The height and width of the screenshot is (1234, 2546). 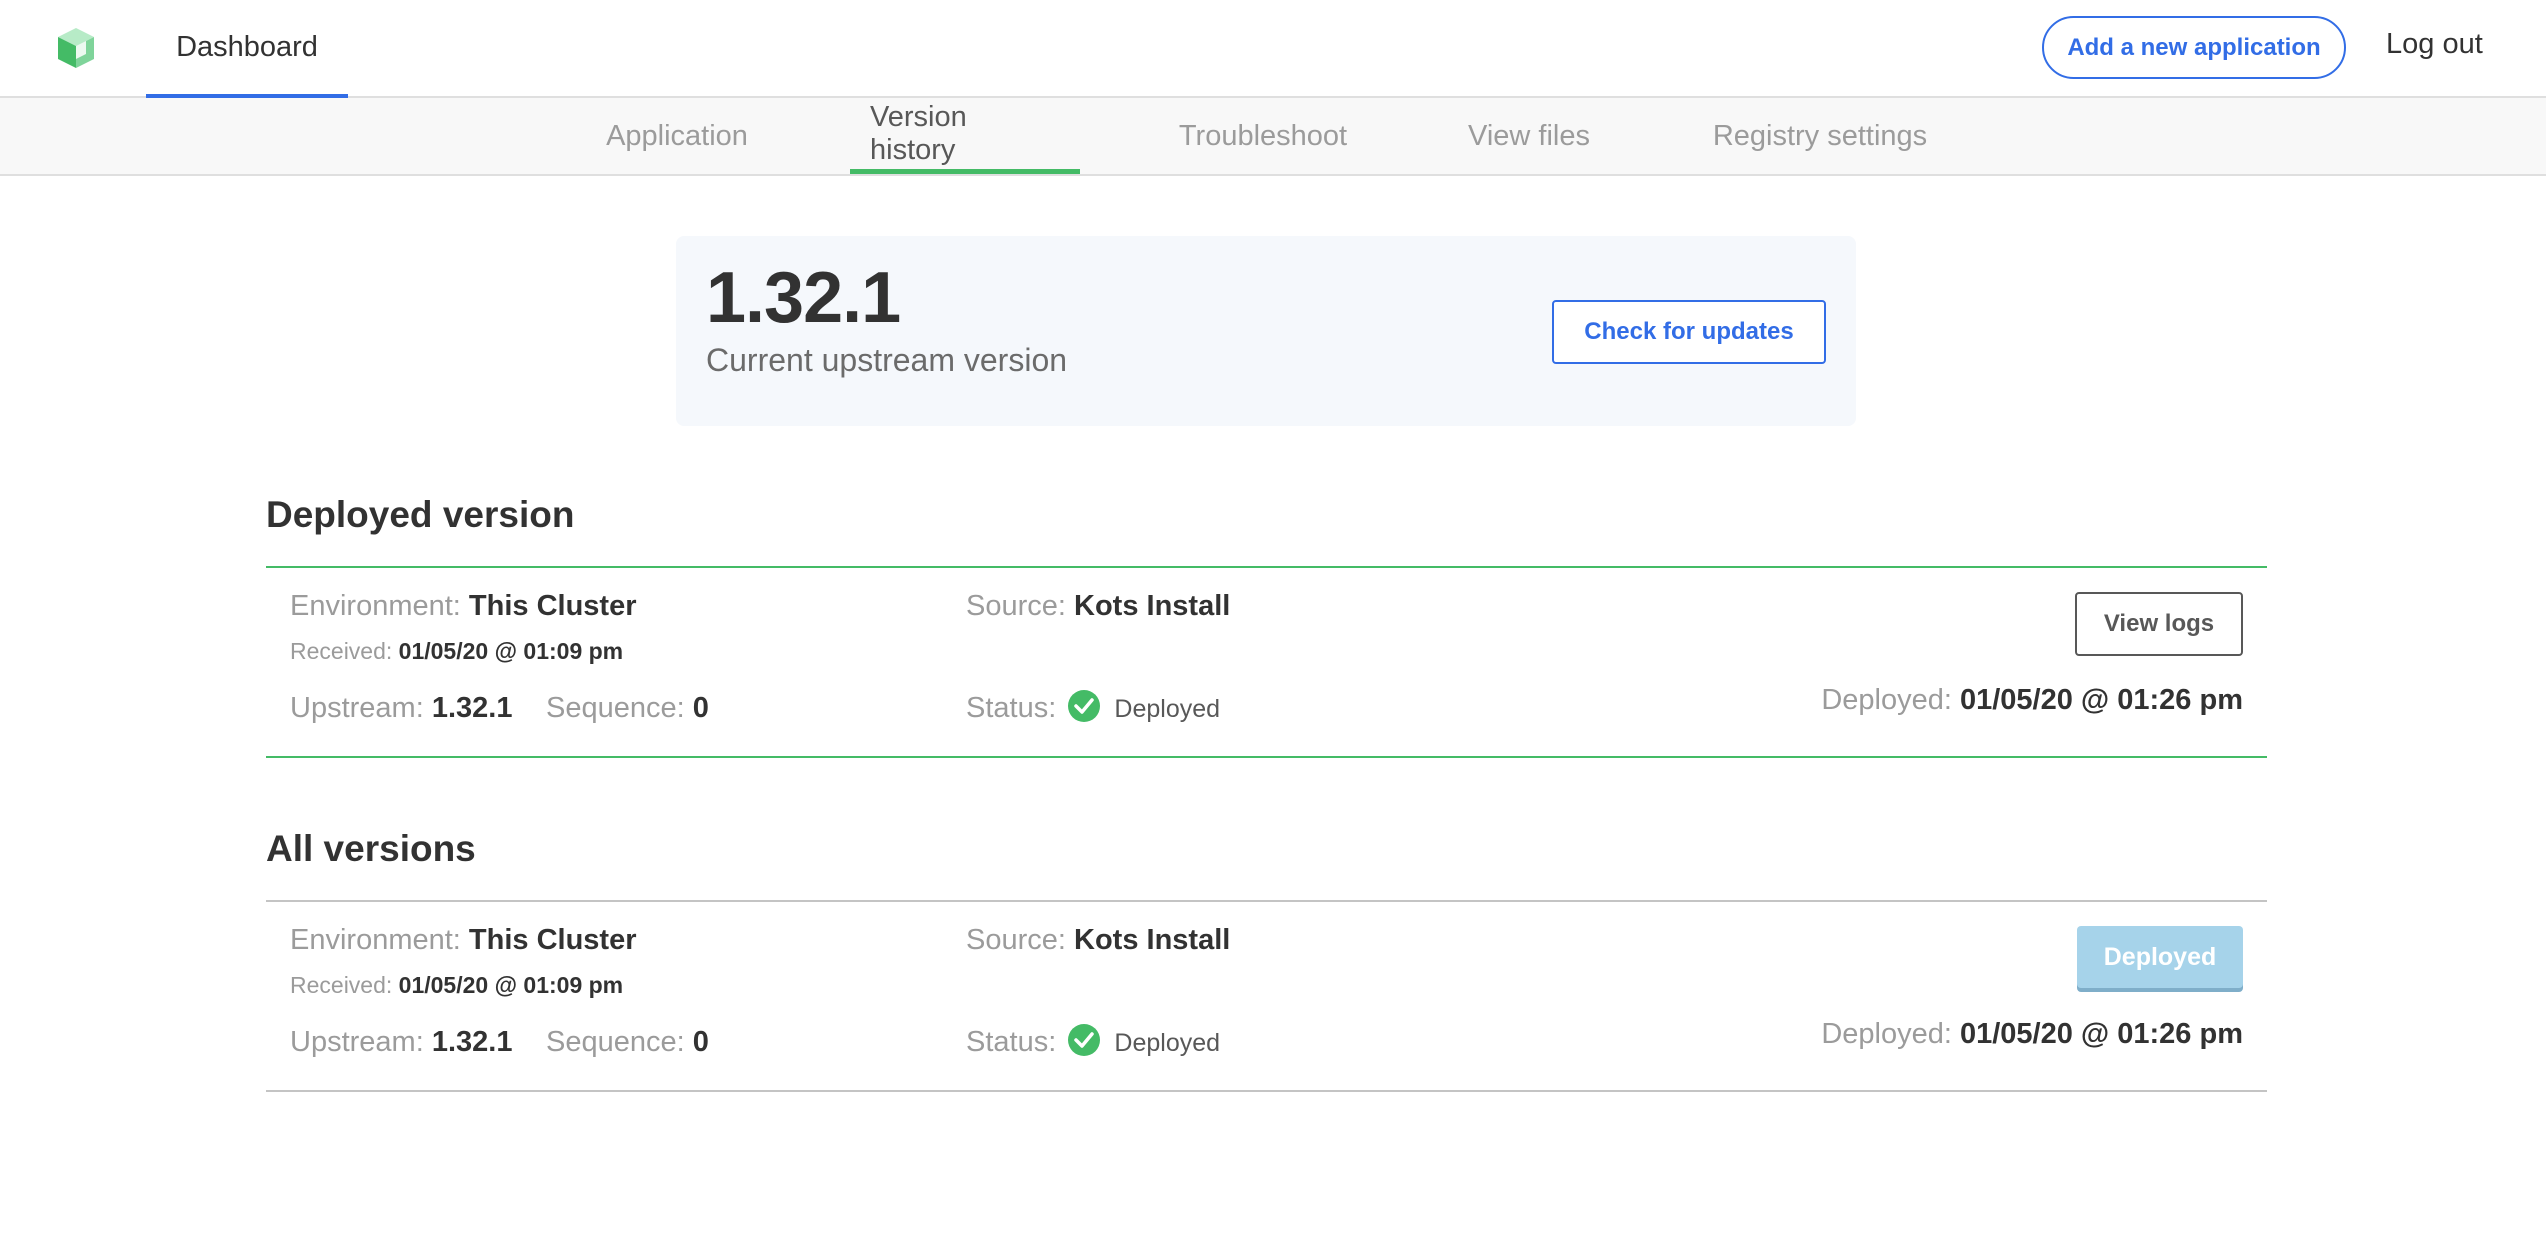 What do you see at coordinates (887, 360) in the screenshot?
I see `upstream-version-label: Current upstream version` at bounding box center [887, 360].